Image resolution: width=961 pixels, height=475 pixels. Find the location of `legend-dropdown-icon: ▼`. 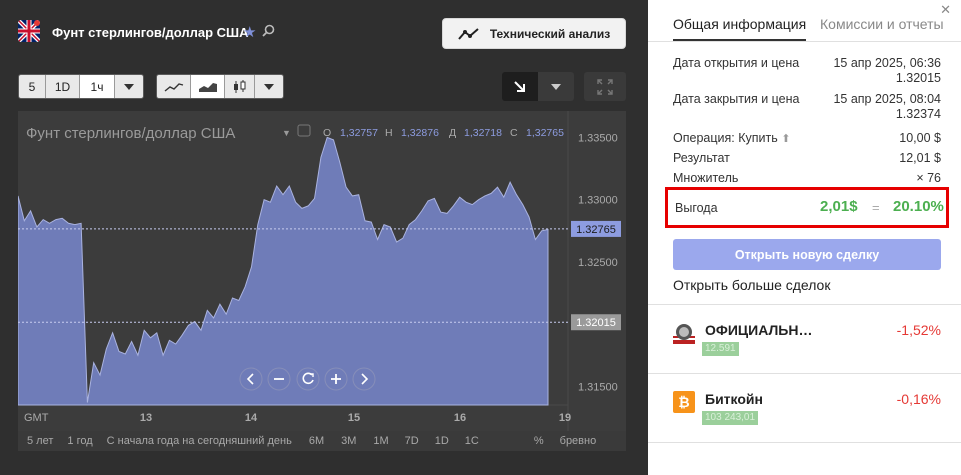

legend-dropdown-icon: ▼ is located at coordinates (286, 133).